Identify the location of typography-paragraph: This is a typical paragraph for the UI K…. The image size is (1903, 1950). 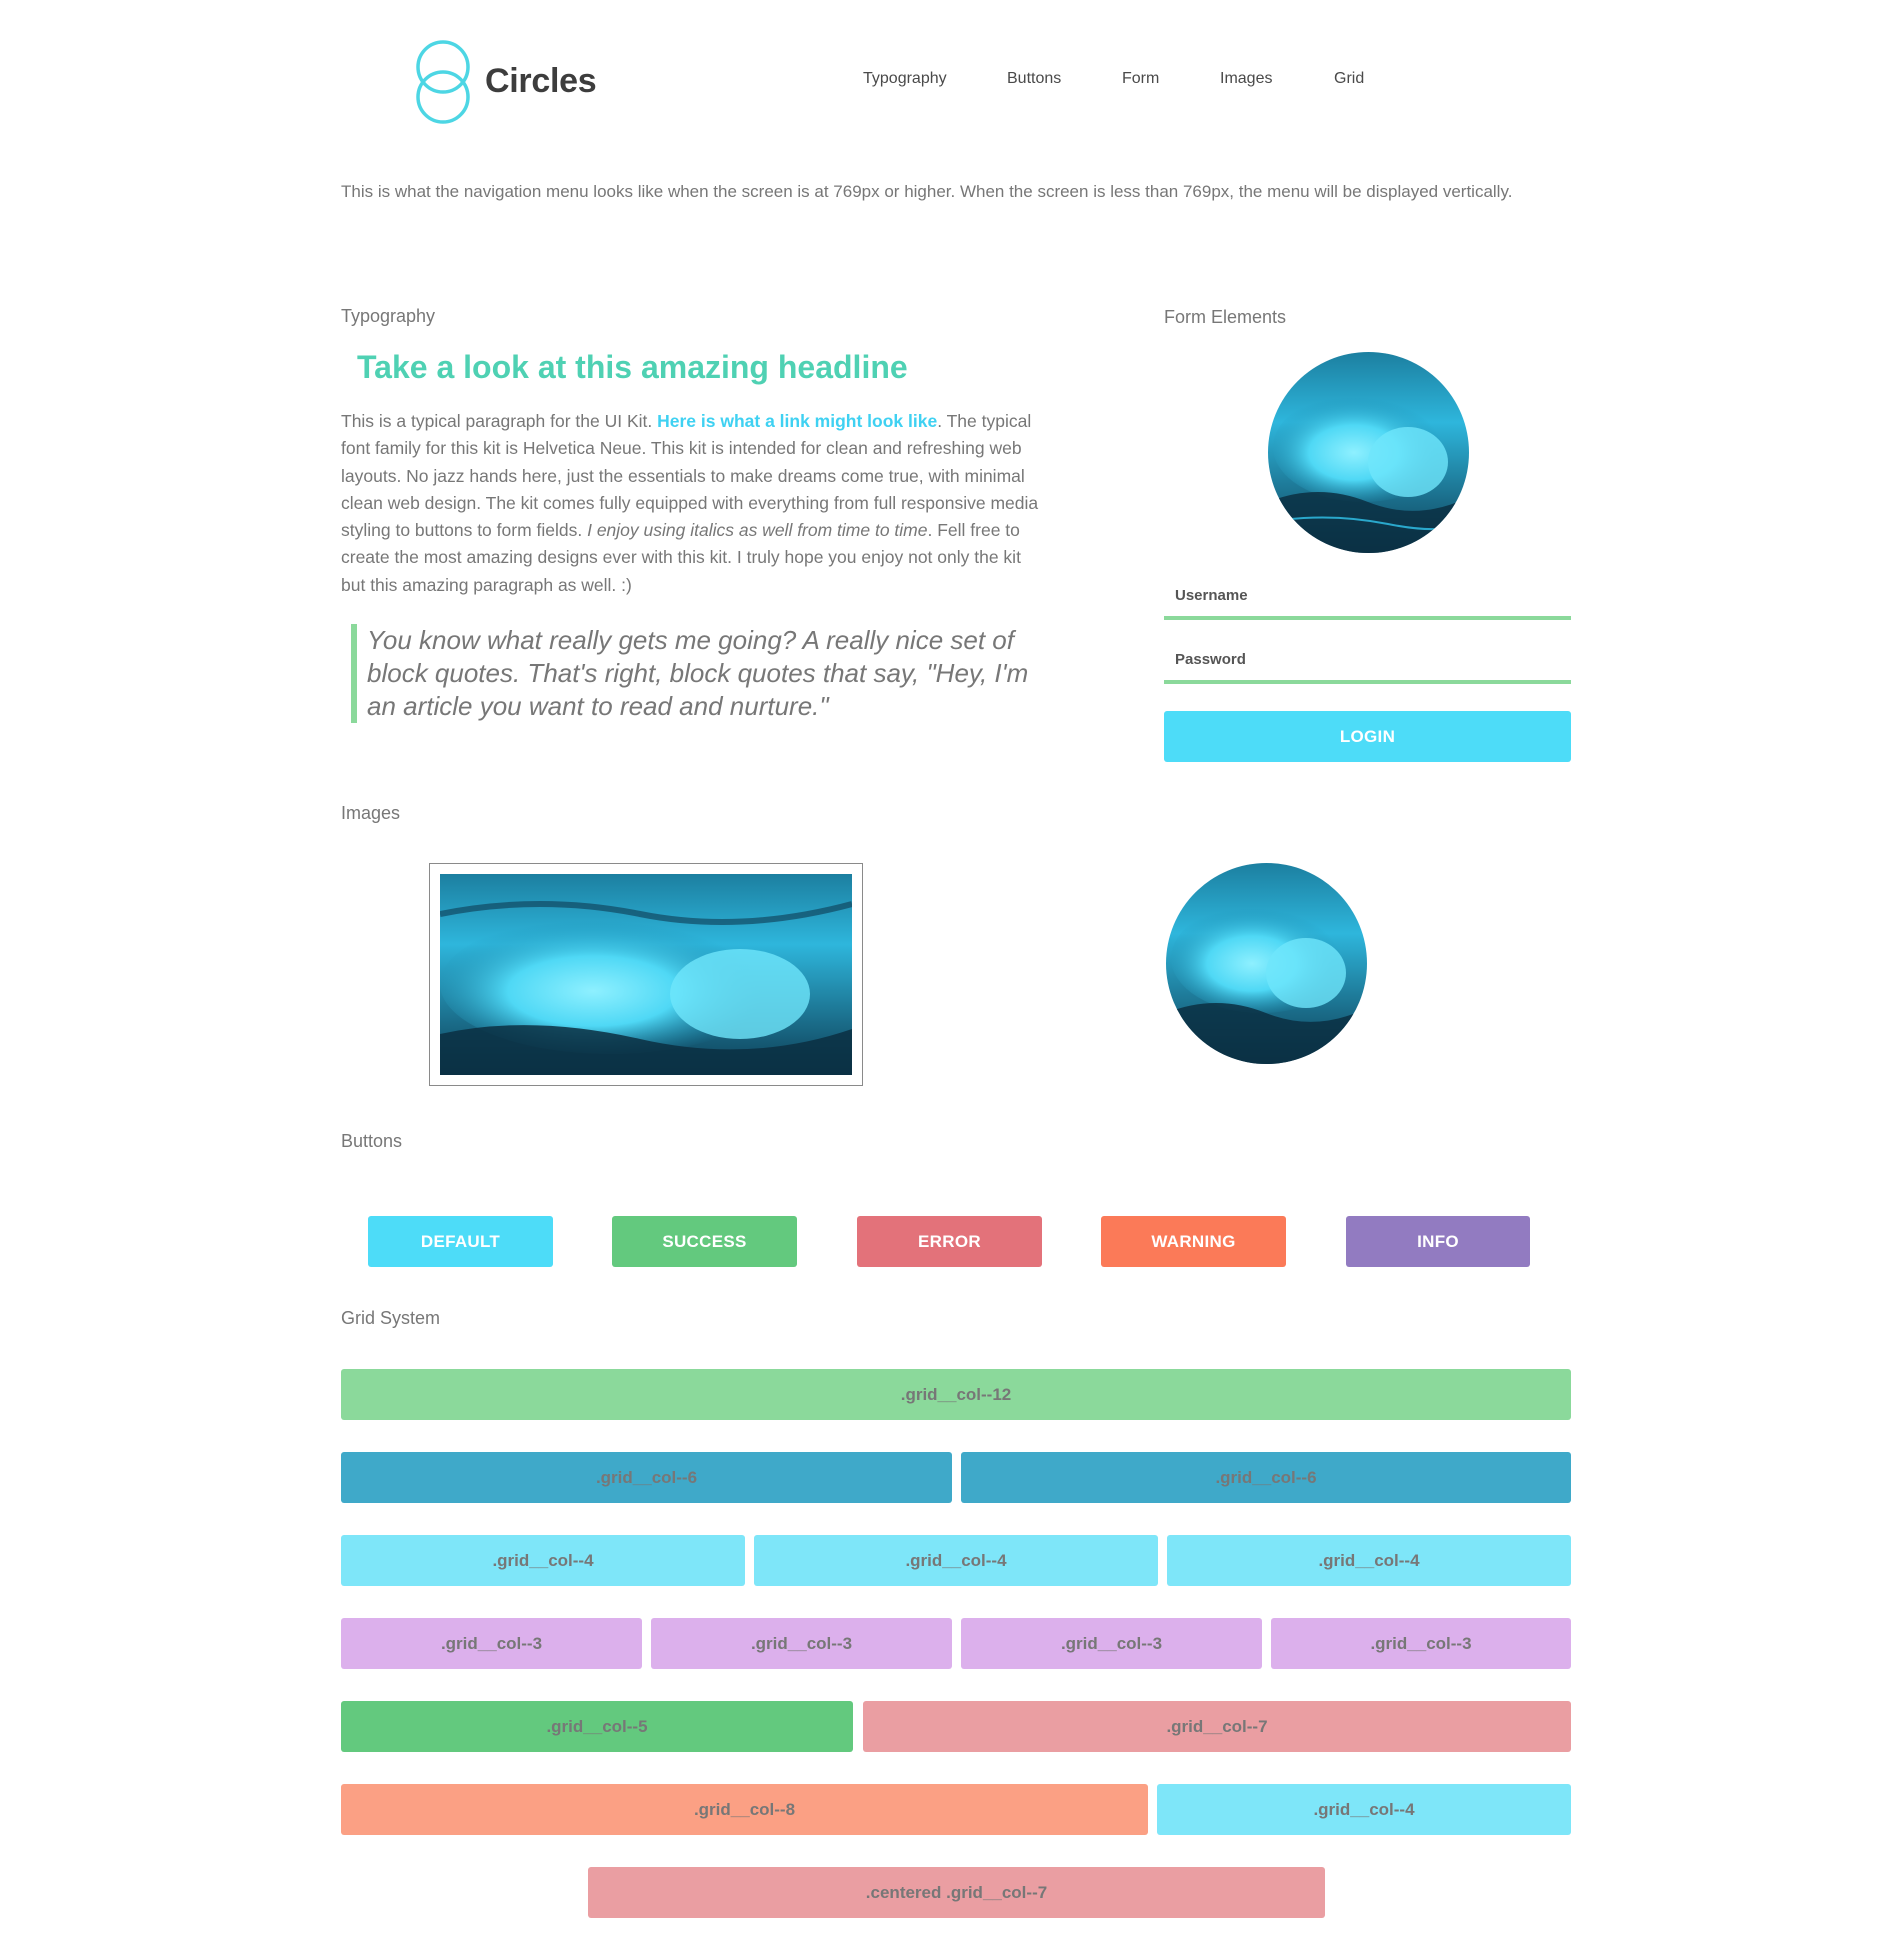
(691, 503).